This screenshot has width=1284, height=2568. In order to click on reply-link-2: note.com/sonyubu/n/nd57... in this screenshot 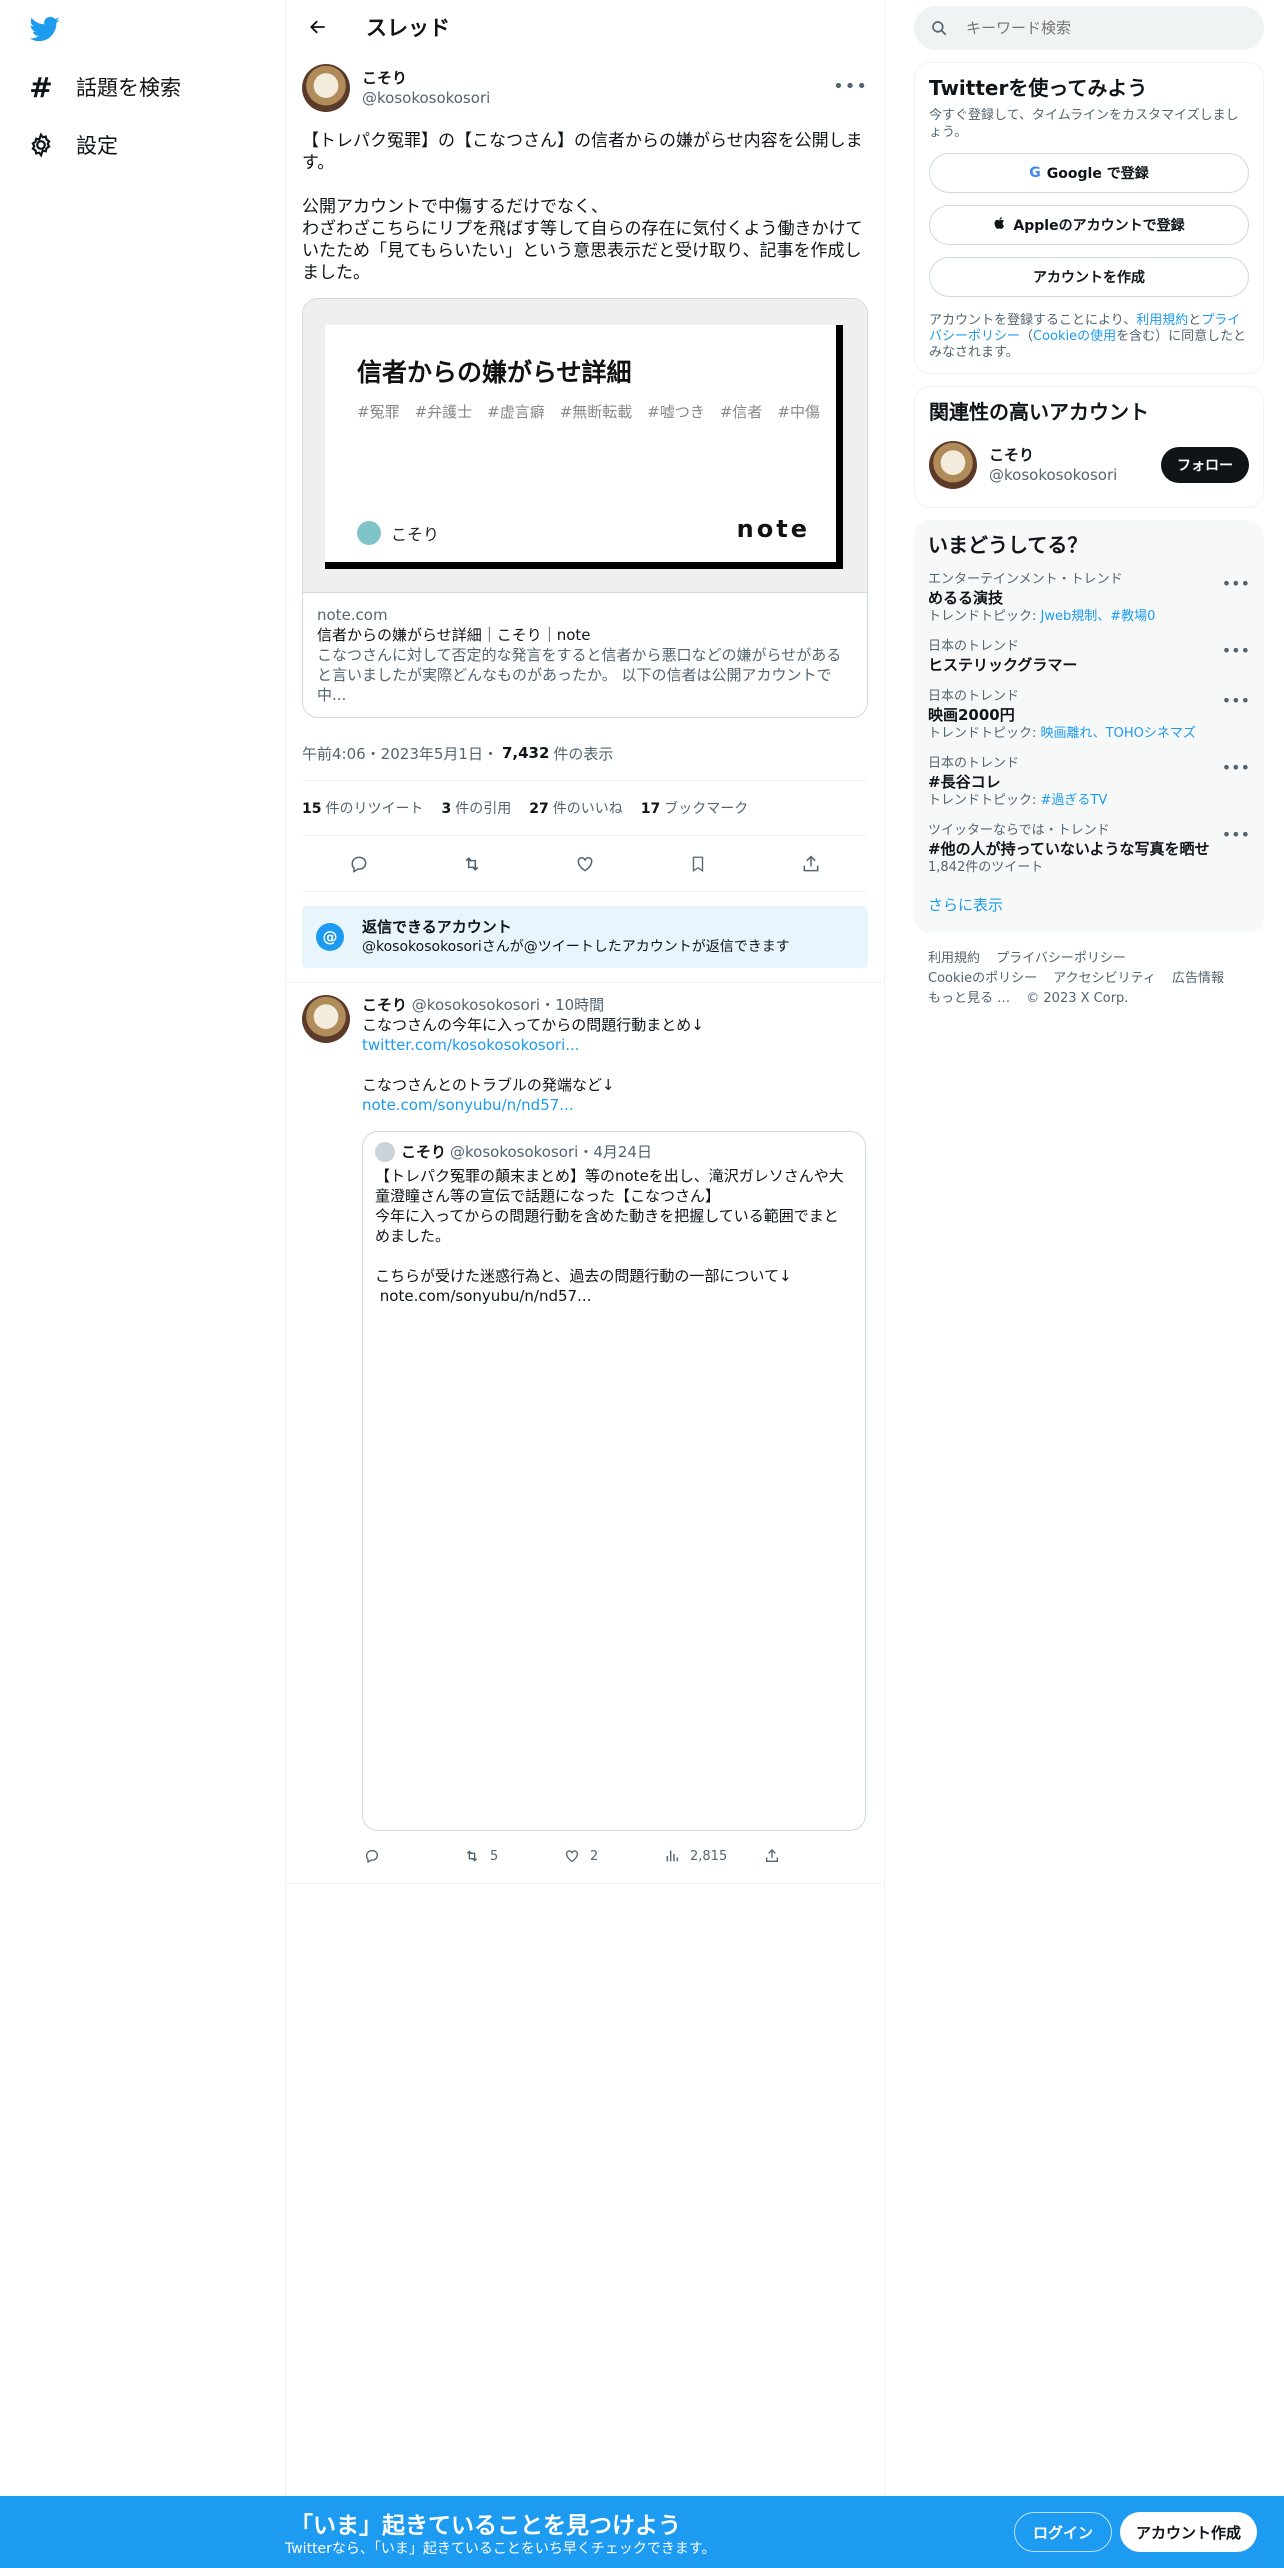, I will do `click(468, 1105)`.